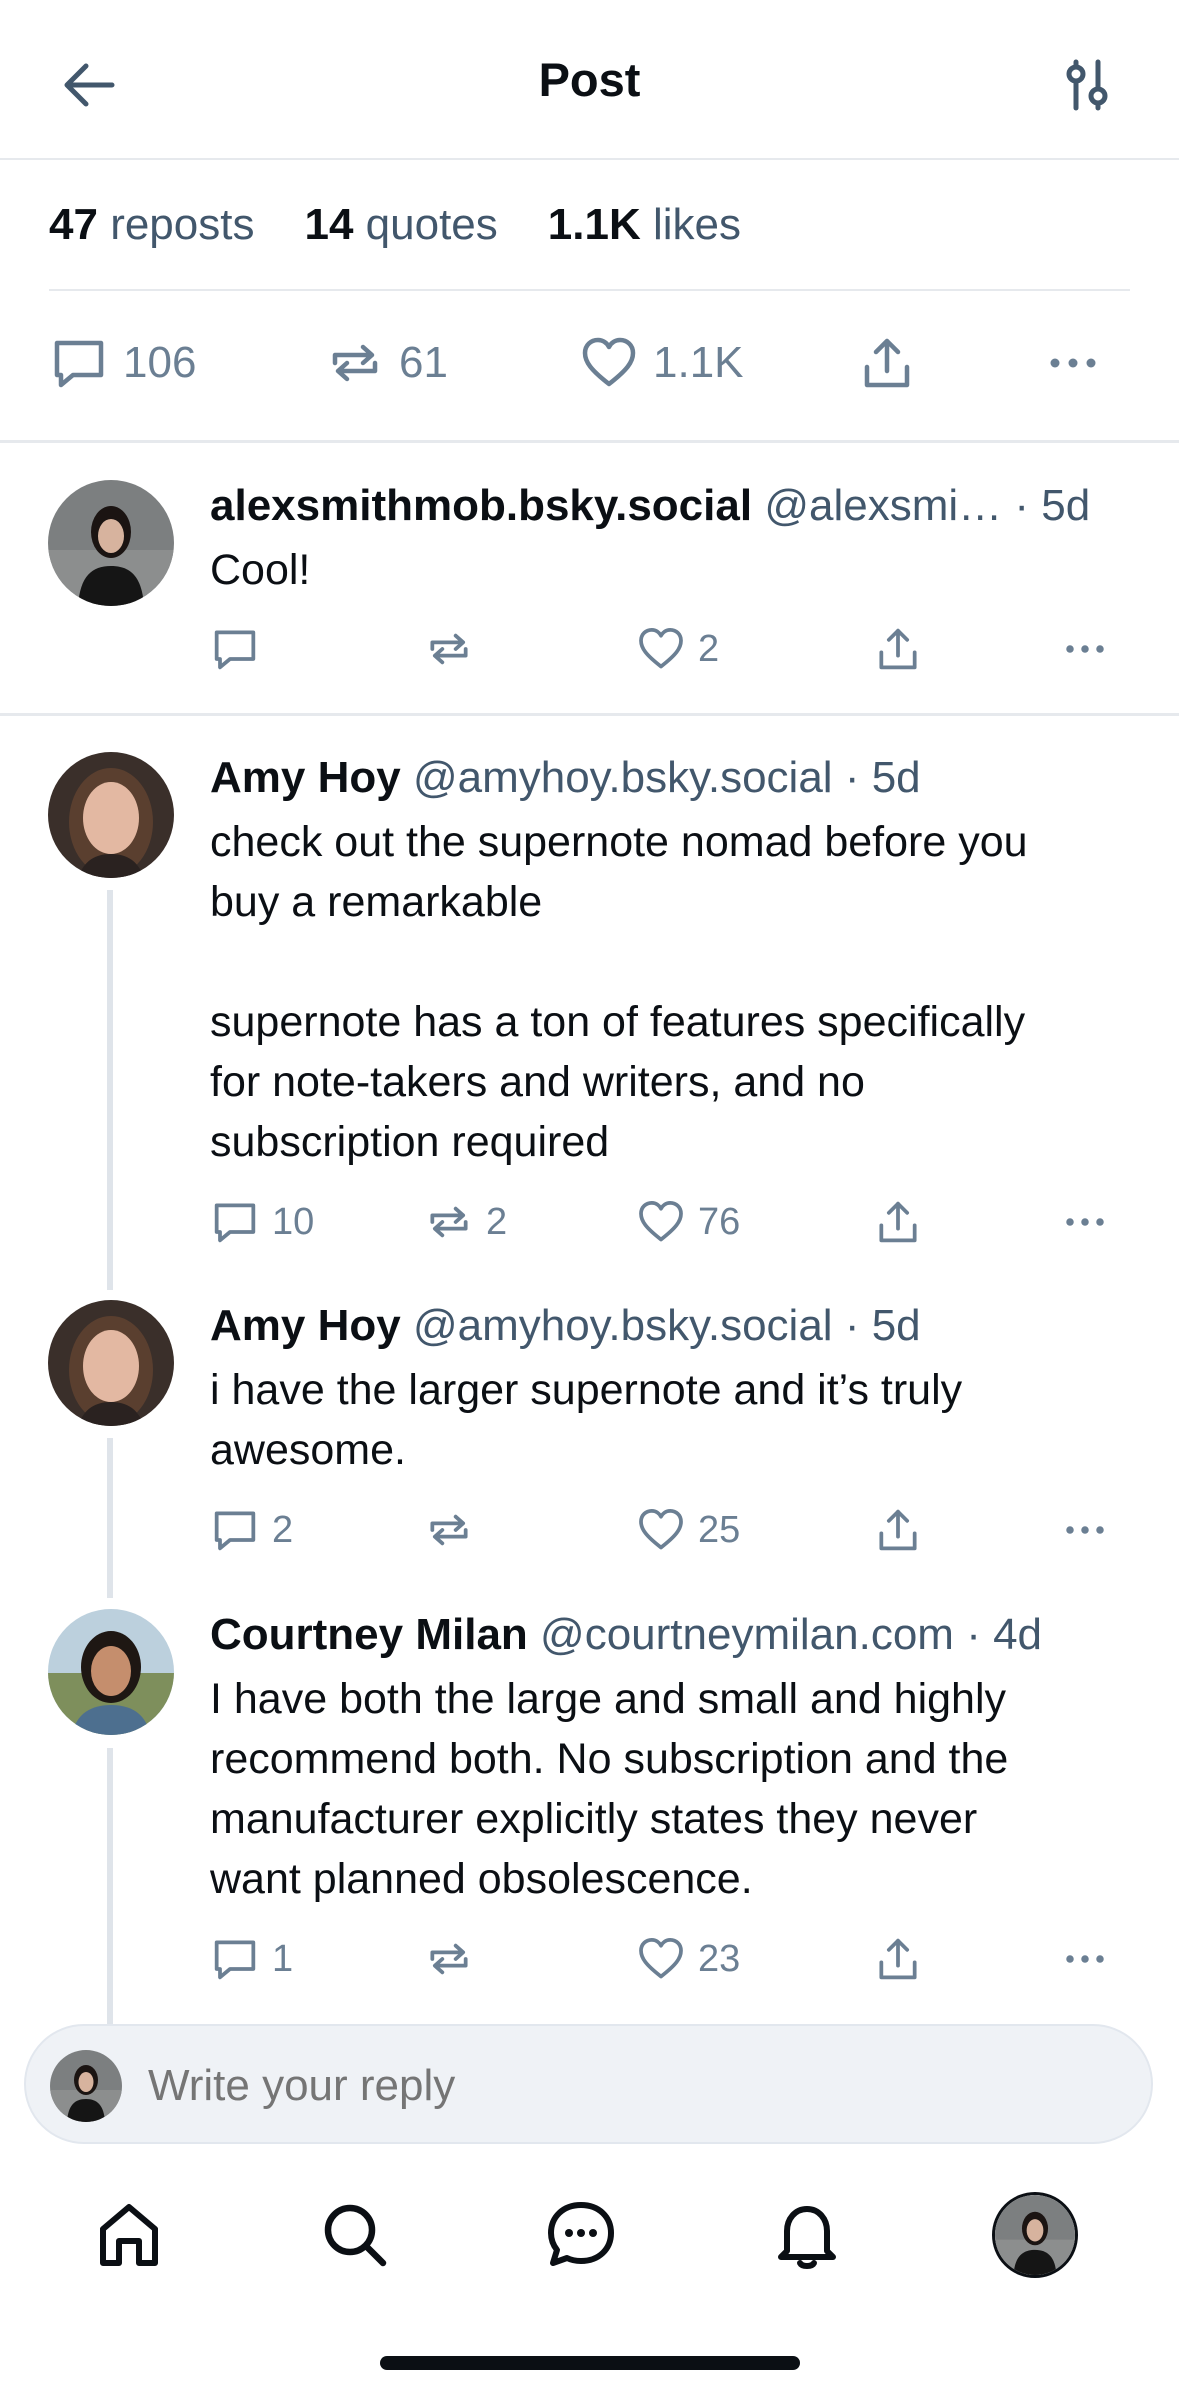  I want to click on repost-button: 2, so click(465, 1222).